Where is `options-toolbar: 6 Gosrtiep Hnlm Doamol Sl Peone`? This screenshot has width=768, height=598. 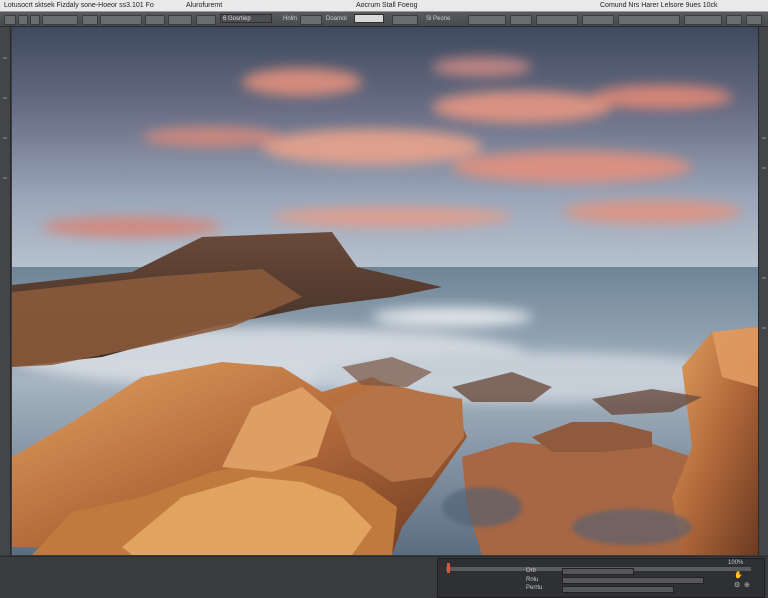 options-toolbar: 6 Gosrtiep Hnlm Doamol Sl Peone is located at coordinates (384, 19).